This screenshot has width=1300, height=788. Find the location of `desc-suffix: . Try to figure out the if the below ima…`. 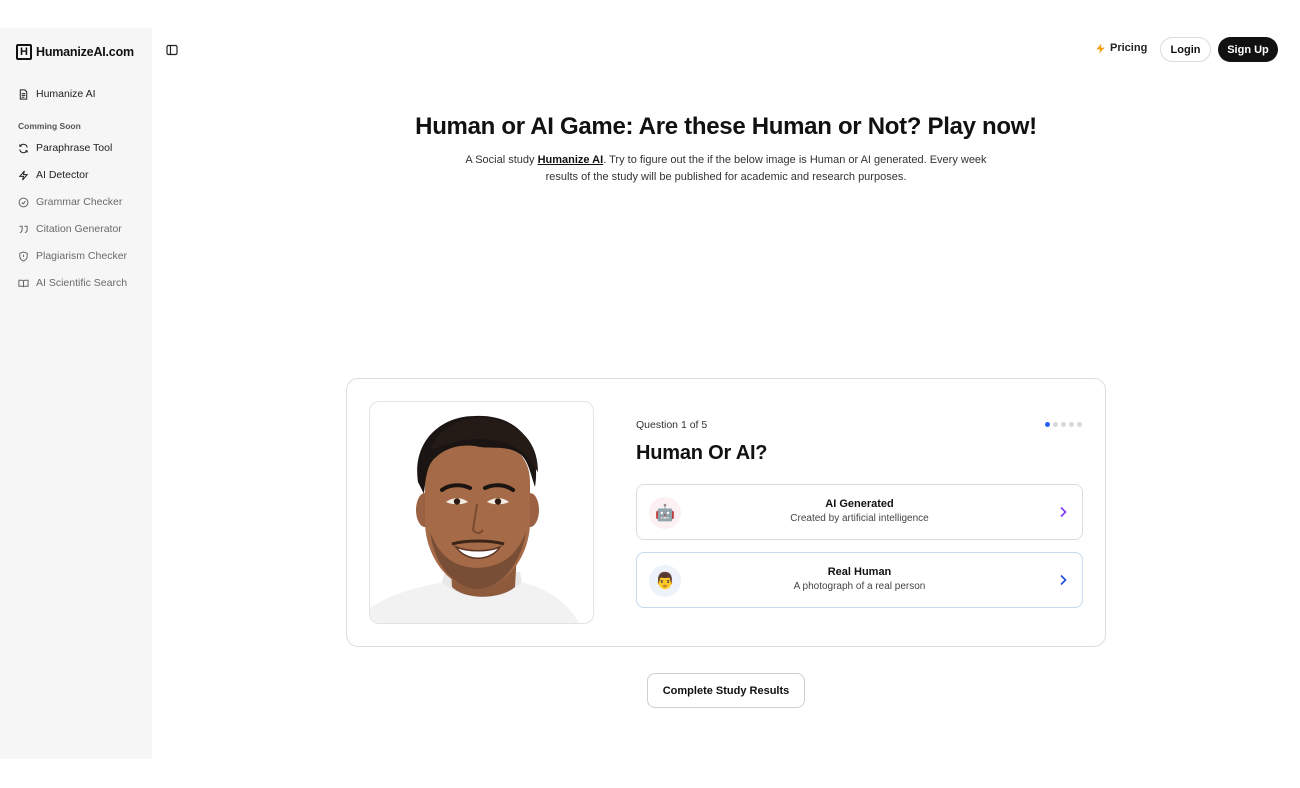

desc-suffix: . Try to figure out the if the below ima… is located at coordinates (766, 168).